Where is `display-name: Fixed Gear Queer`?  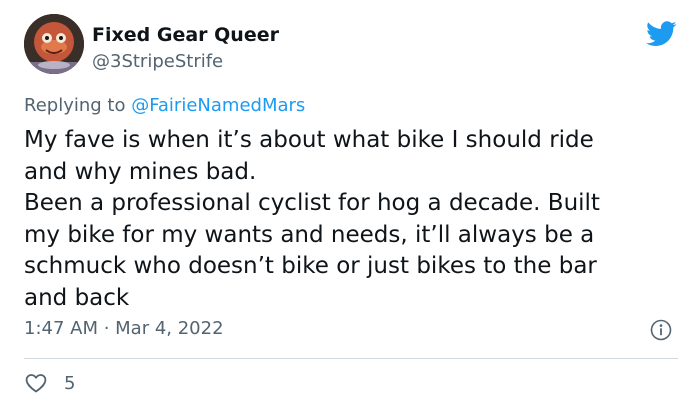 display-name: Fixed Gear Queer is located at coordinates (185, 35).